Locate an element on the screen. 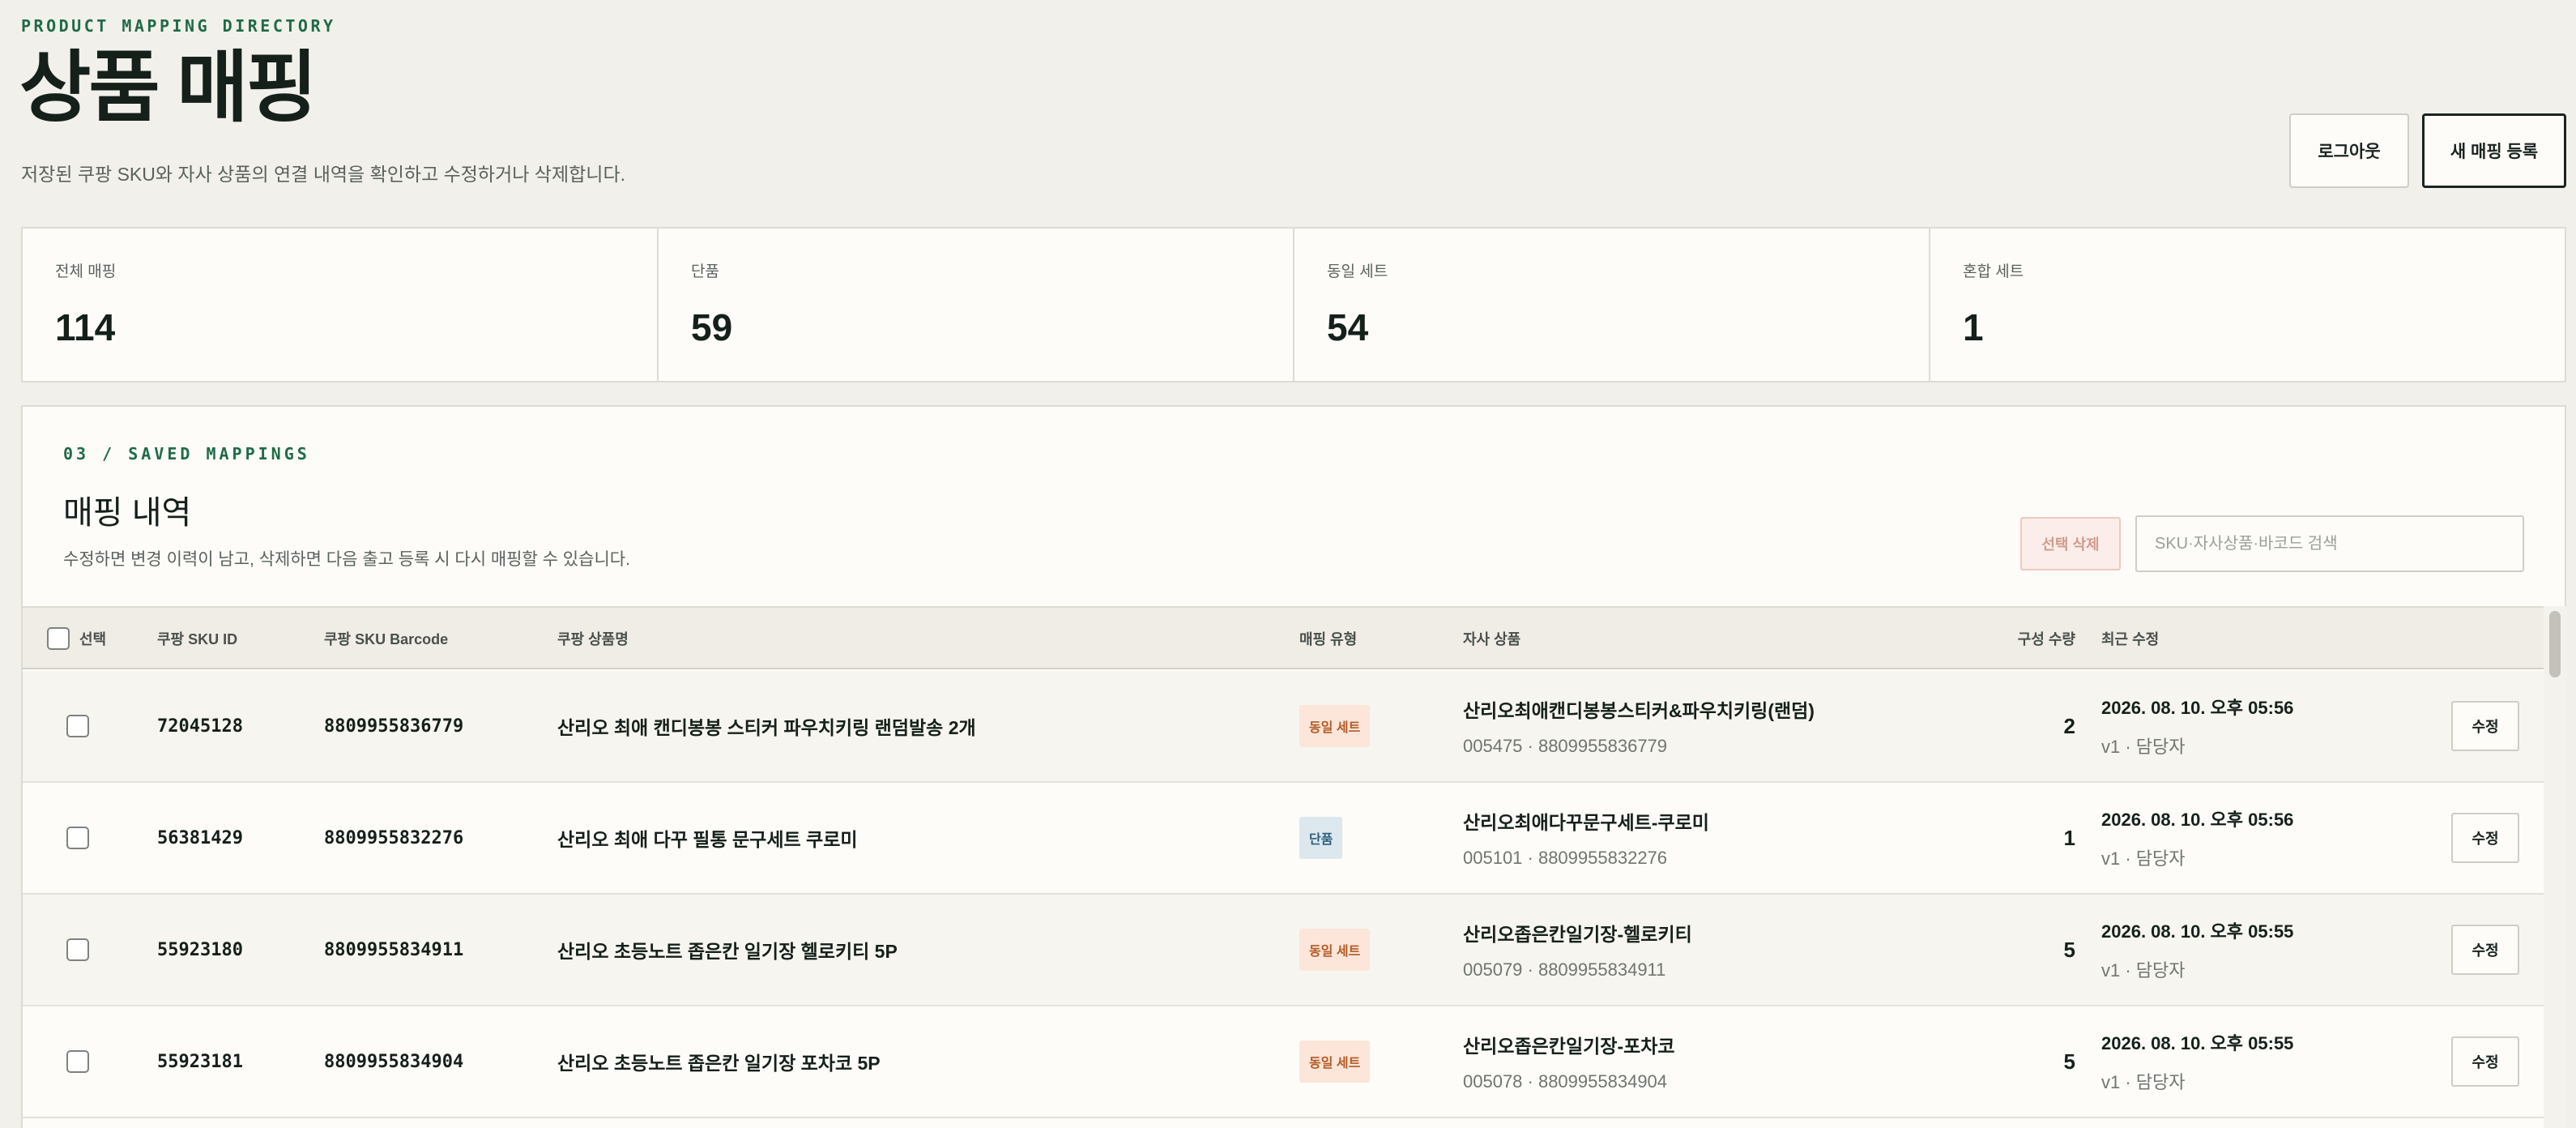  scrollbar is located at coordinates (2555, 867).